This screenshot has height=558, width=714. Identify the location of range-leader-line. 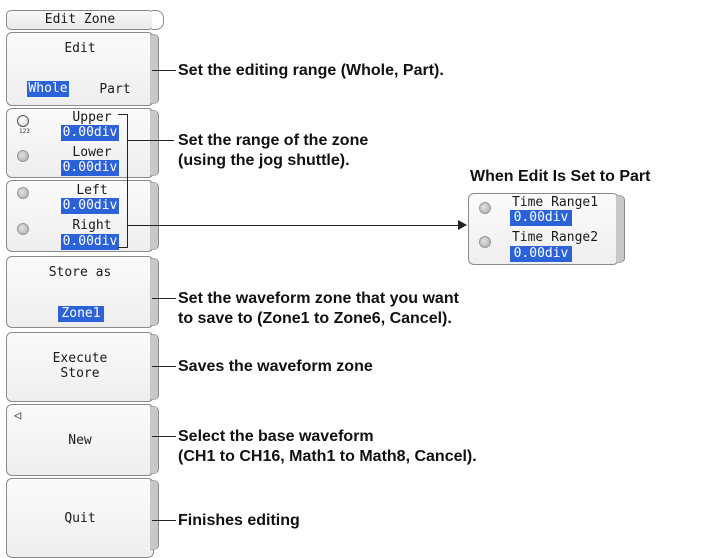
(151, 140).